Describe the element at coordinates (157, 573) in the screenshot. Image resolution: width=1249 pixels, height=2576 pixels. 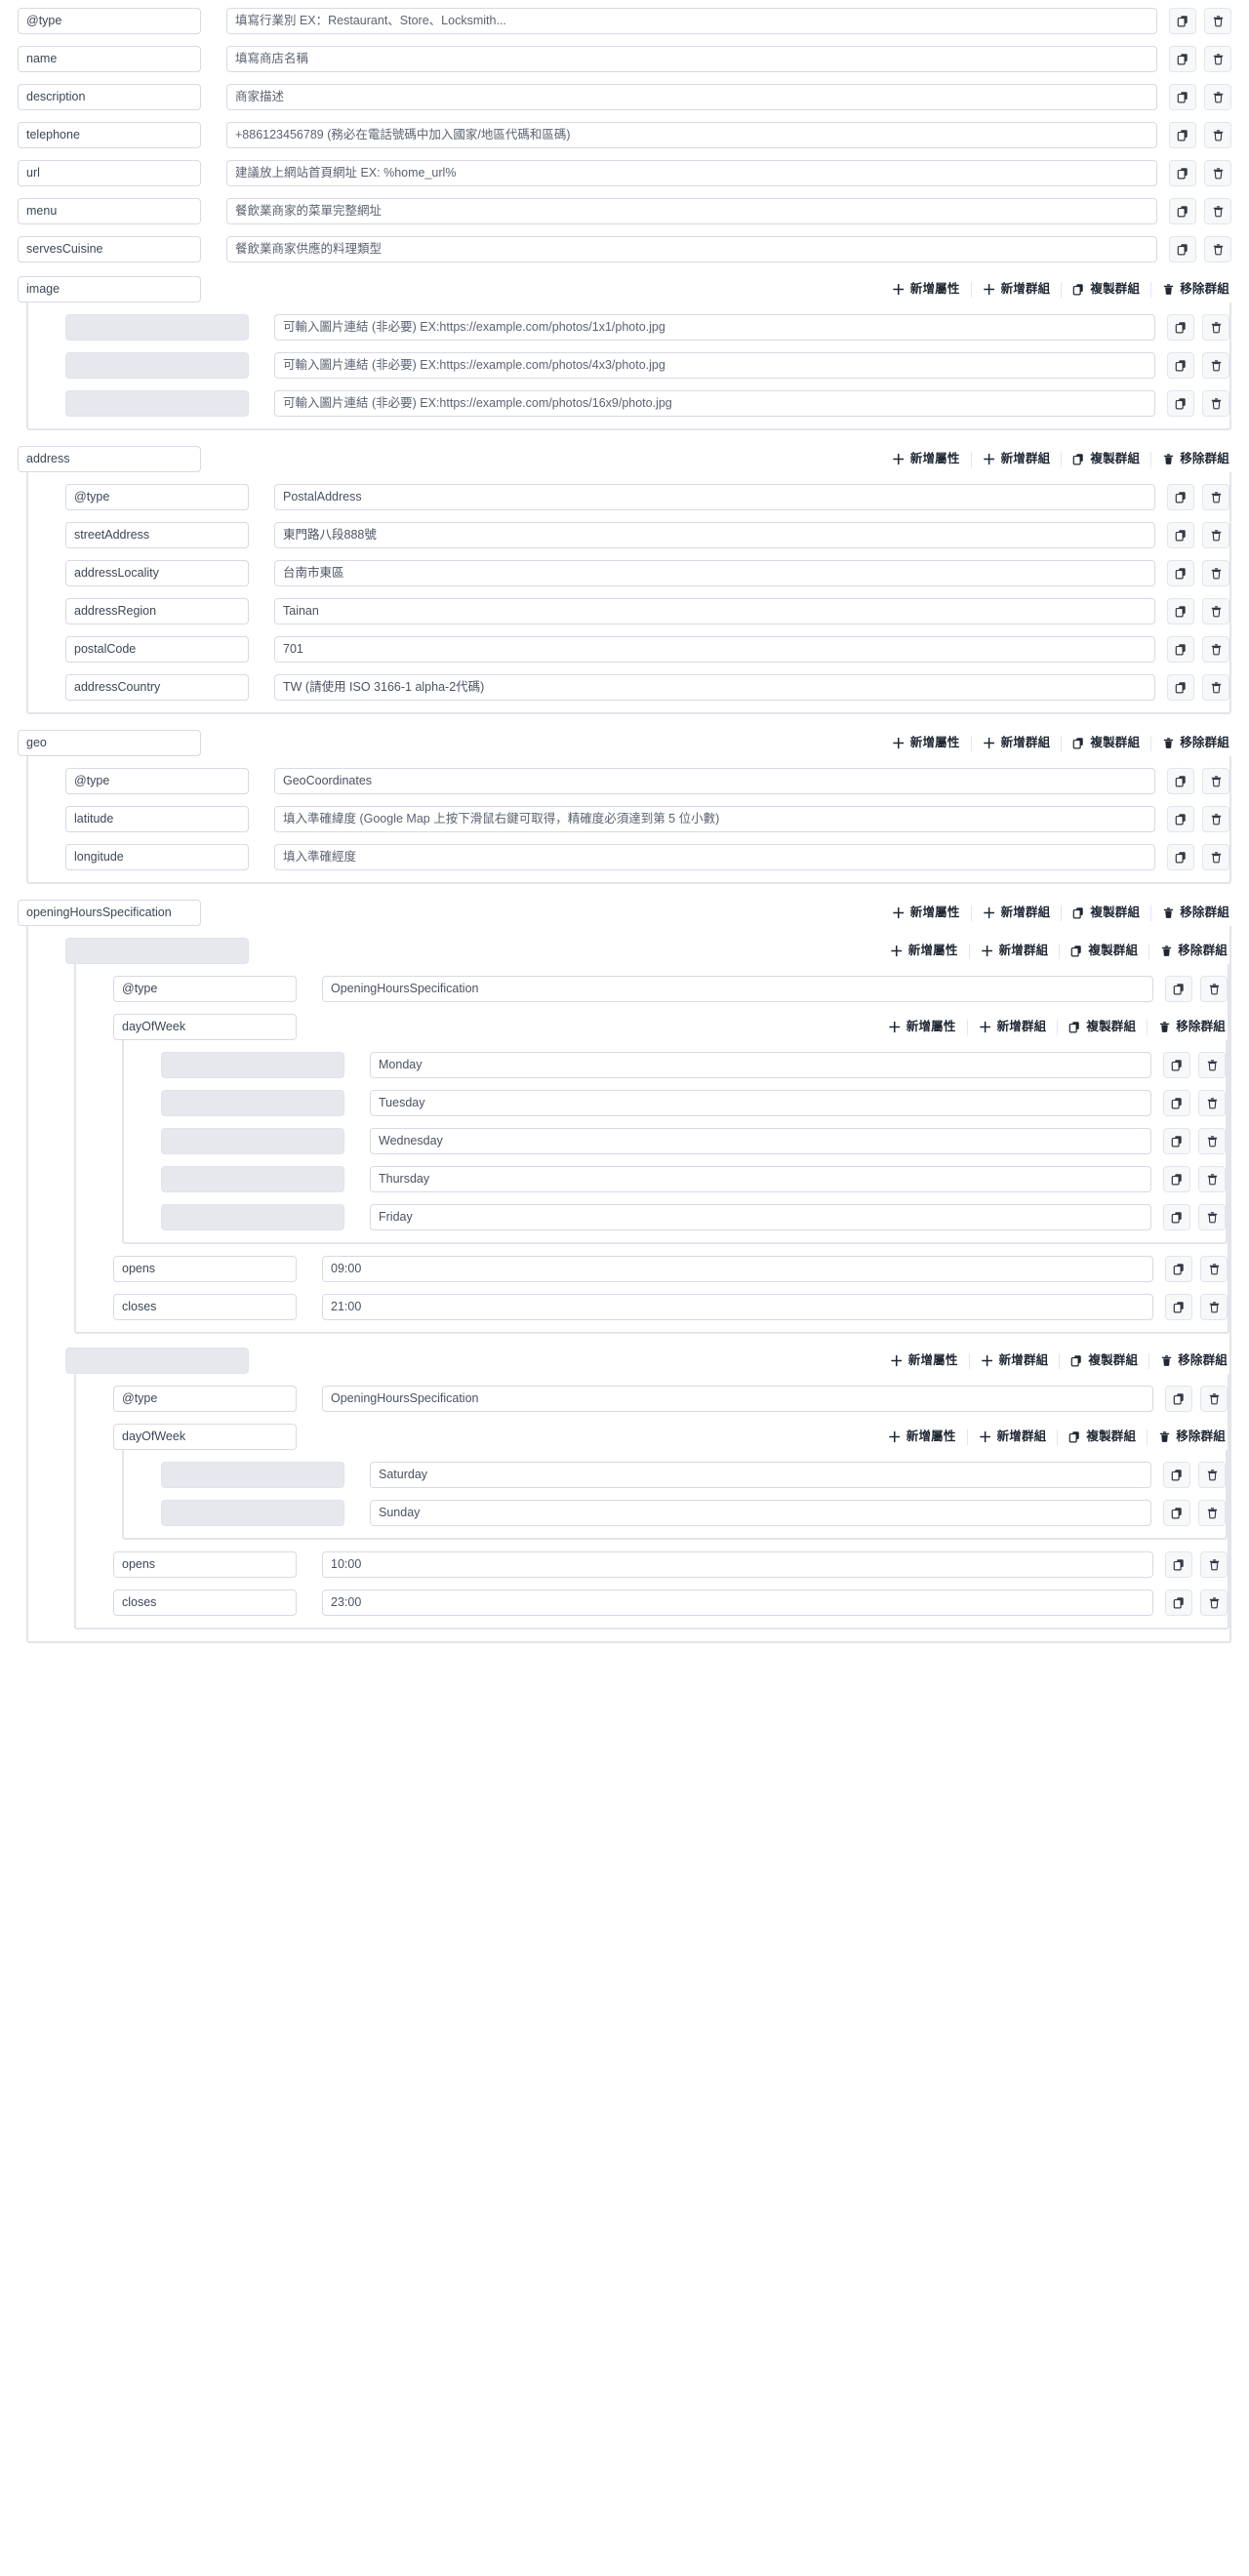
I see `field-key-input: addressLocality` at that location.